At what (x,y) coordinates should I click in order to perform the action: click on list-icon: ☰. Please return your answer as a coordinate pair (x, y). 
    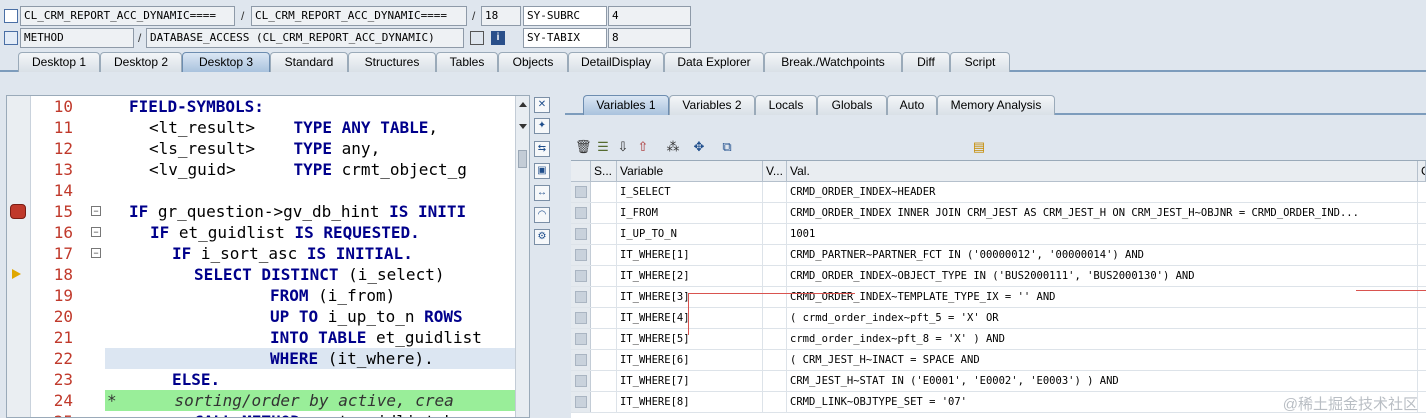
    Looking at the image, I should click on (603, 147).